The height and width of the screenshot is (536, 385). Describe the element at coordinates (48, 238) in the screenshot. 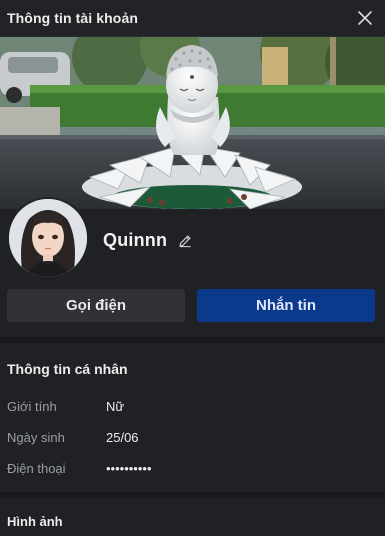

I see `avatar` at that location.